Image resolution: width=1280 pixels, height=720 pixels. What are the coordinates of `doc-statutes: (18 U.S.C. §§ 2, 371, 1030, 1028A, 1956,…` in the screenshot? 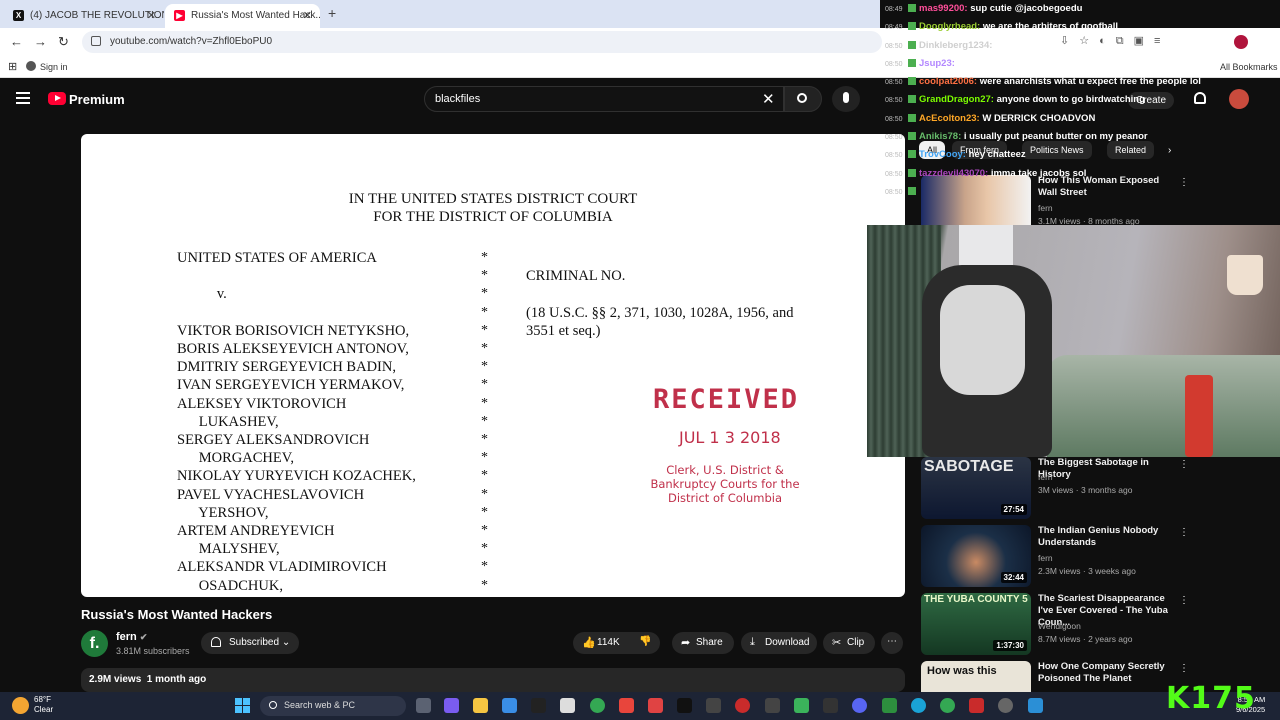 It's located at (660, 322).